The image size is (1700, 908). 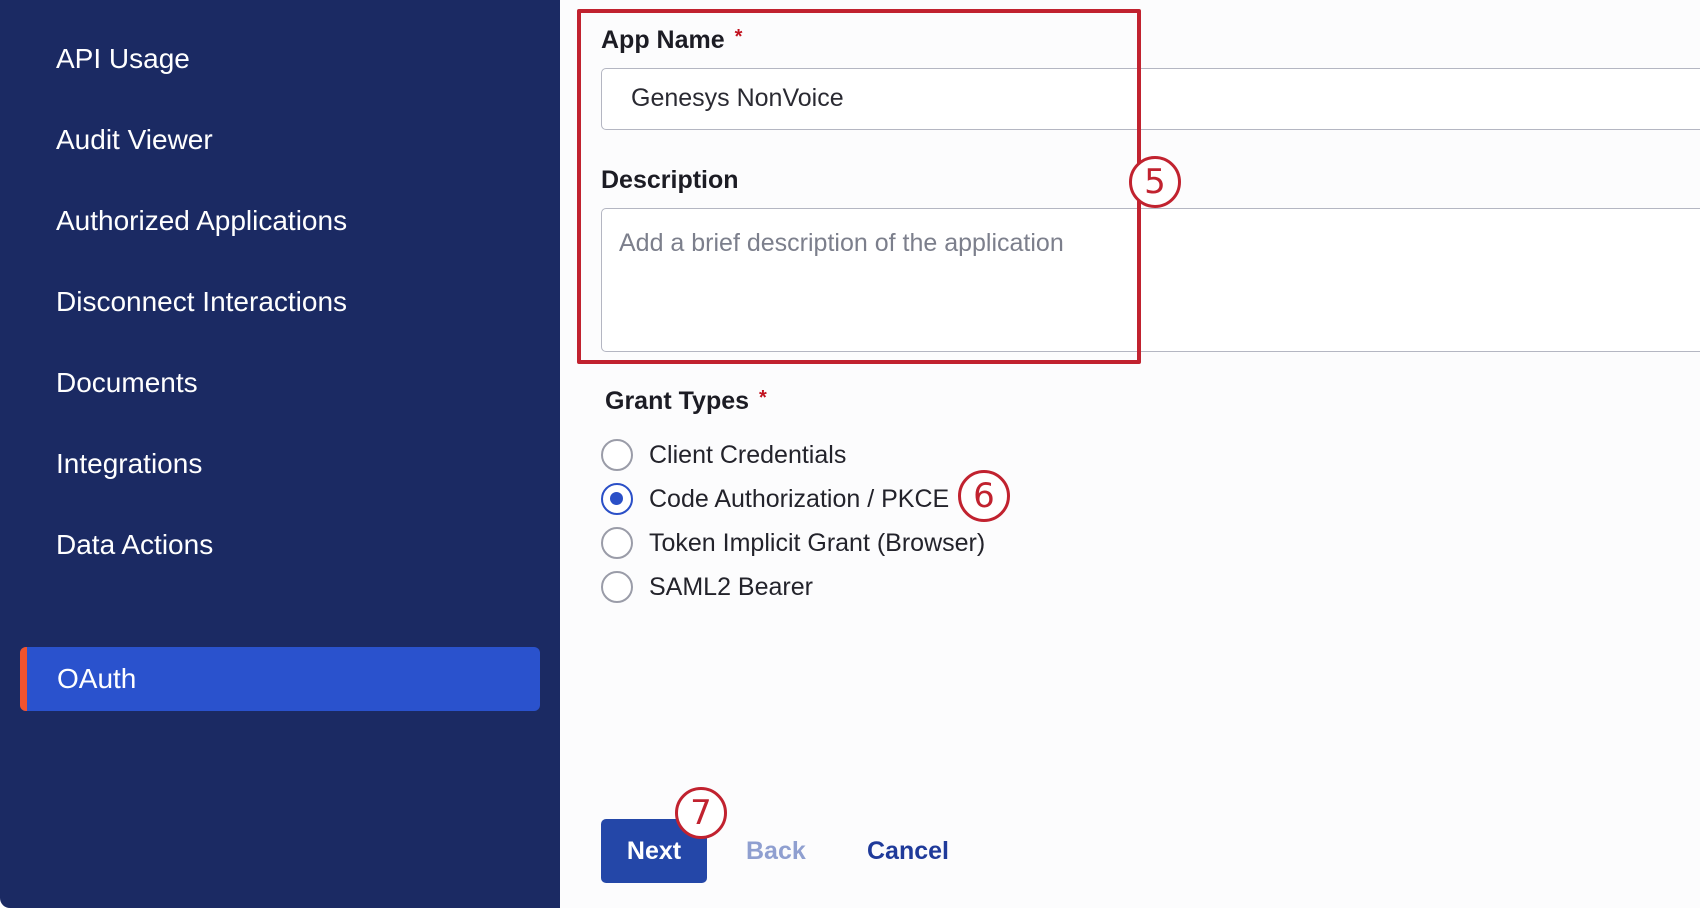 What do you see at coordinates (134, 140) in the screenshot?
I see `sidebar-item-audit-viewer: Audit Viewer` at bounding box center [134, 140].